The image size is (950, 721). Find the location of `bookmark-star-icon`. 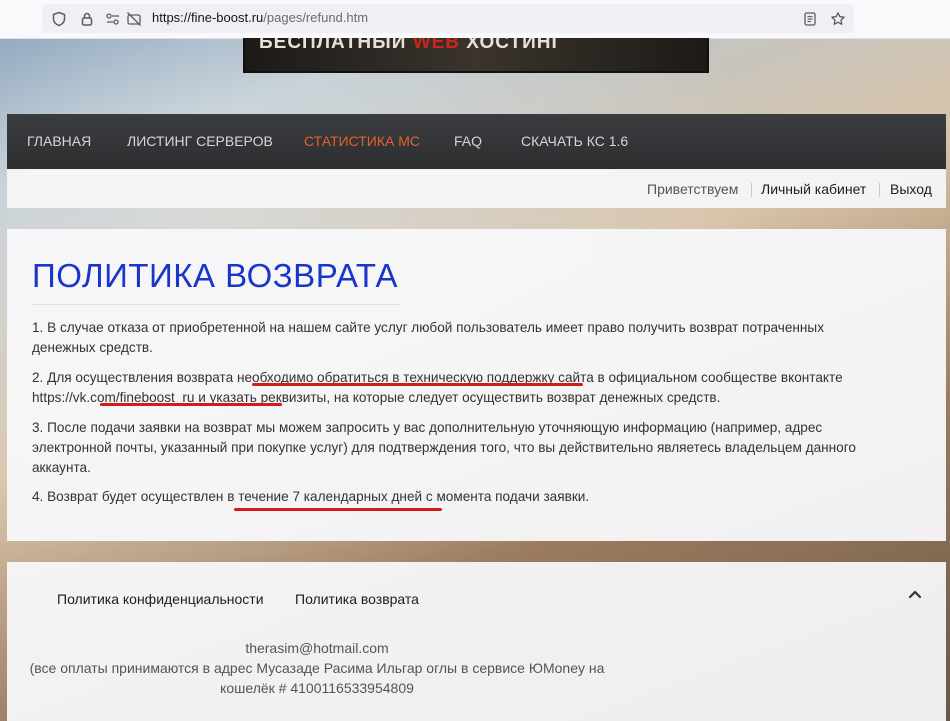

bookmark-star-icon is located at coordinates (838, 19).